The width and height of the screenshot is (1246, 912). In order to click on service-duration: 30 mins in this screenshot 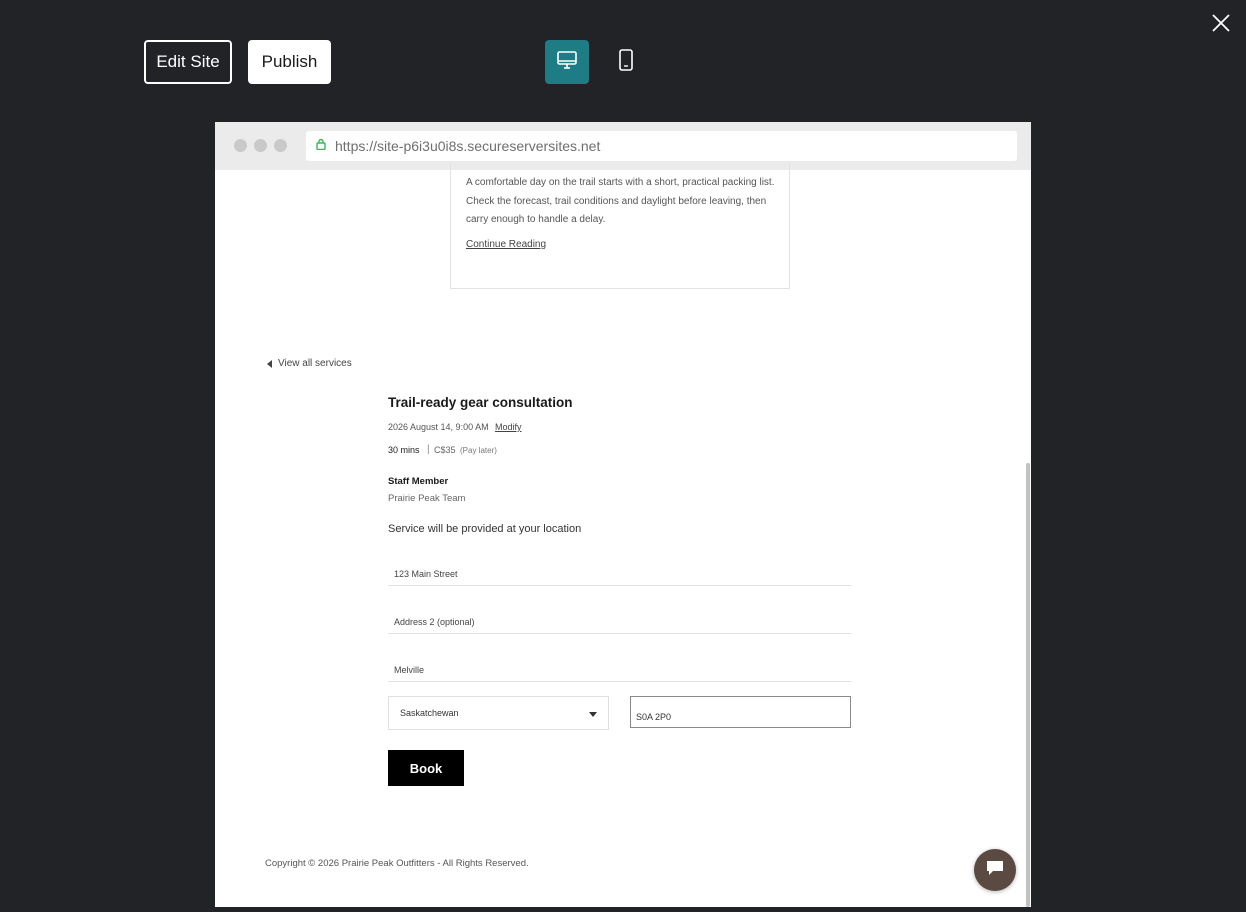, I will do `click(404, 450)`.